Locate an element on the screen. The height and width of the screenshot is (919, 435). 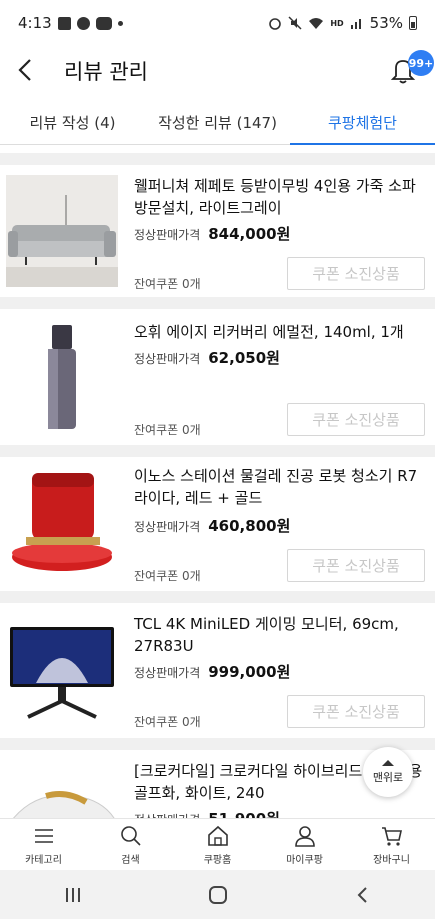
signal-icon is located at coordinates (355, 24).